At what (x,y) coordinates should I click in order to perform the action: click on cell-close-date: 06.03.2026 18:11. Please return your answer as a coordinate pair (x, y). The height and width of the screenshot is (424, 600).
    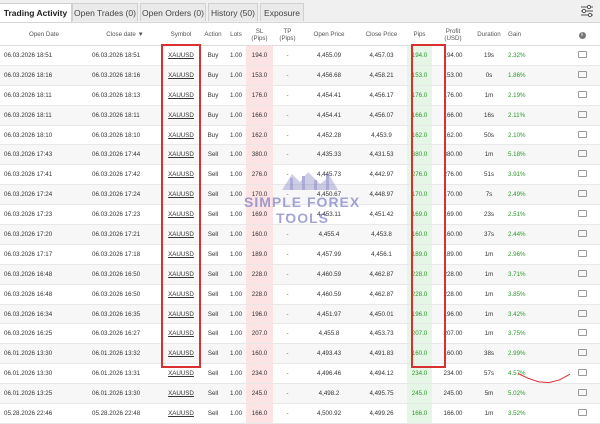
    Looking at the image, I should click on (125, 115).